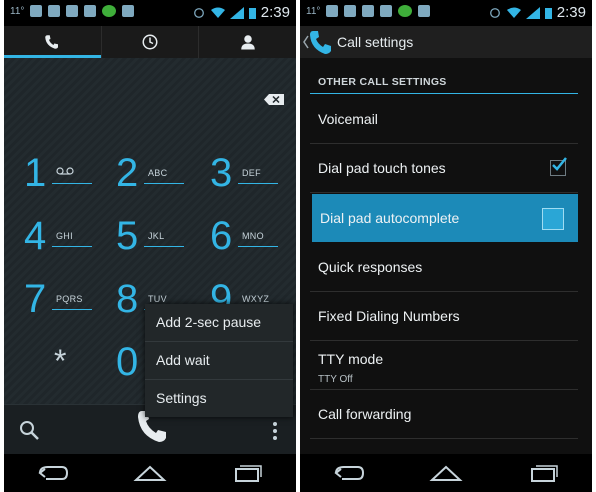  I want to click on key-7: 7 PQRS, so click(55, 306).